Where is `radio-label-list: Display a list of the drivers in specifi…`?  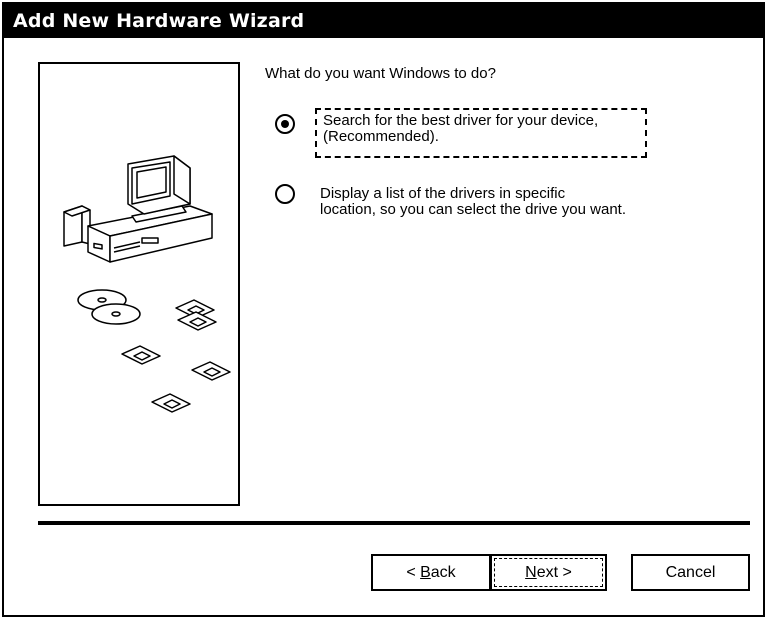 radio-label-list: Display a list of the drivers in specifi… is located at coordinates (510, 202).